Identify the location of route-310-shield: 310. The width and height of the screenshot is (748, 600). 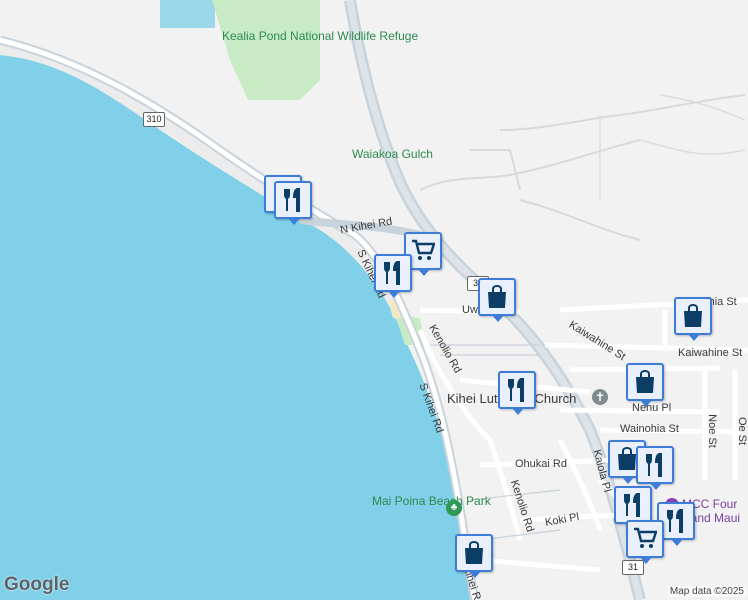
(154, 119).